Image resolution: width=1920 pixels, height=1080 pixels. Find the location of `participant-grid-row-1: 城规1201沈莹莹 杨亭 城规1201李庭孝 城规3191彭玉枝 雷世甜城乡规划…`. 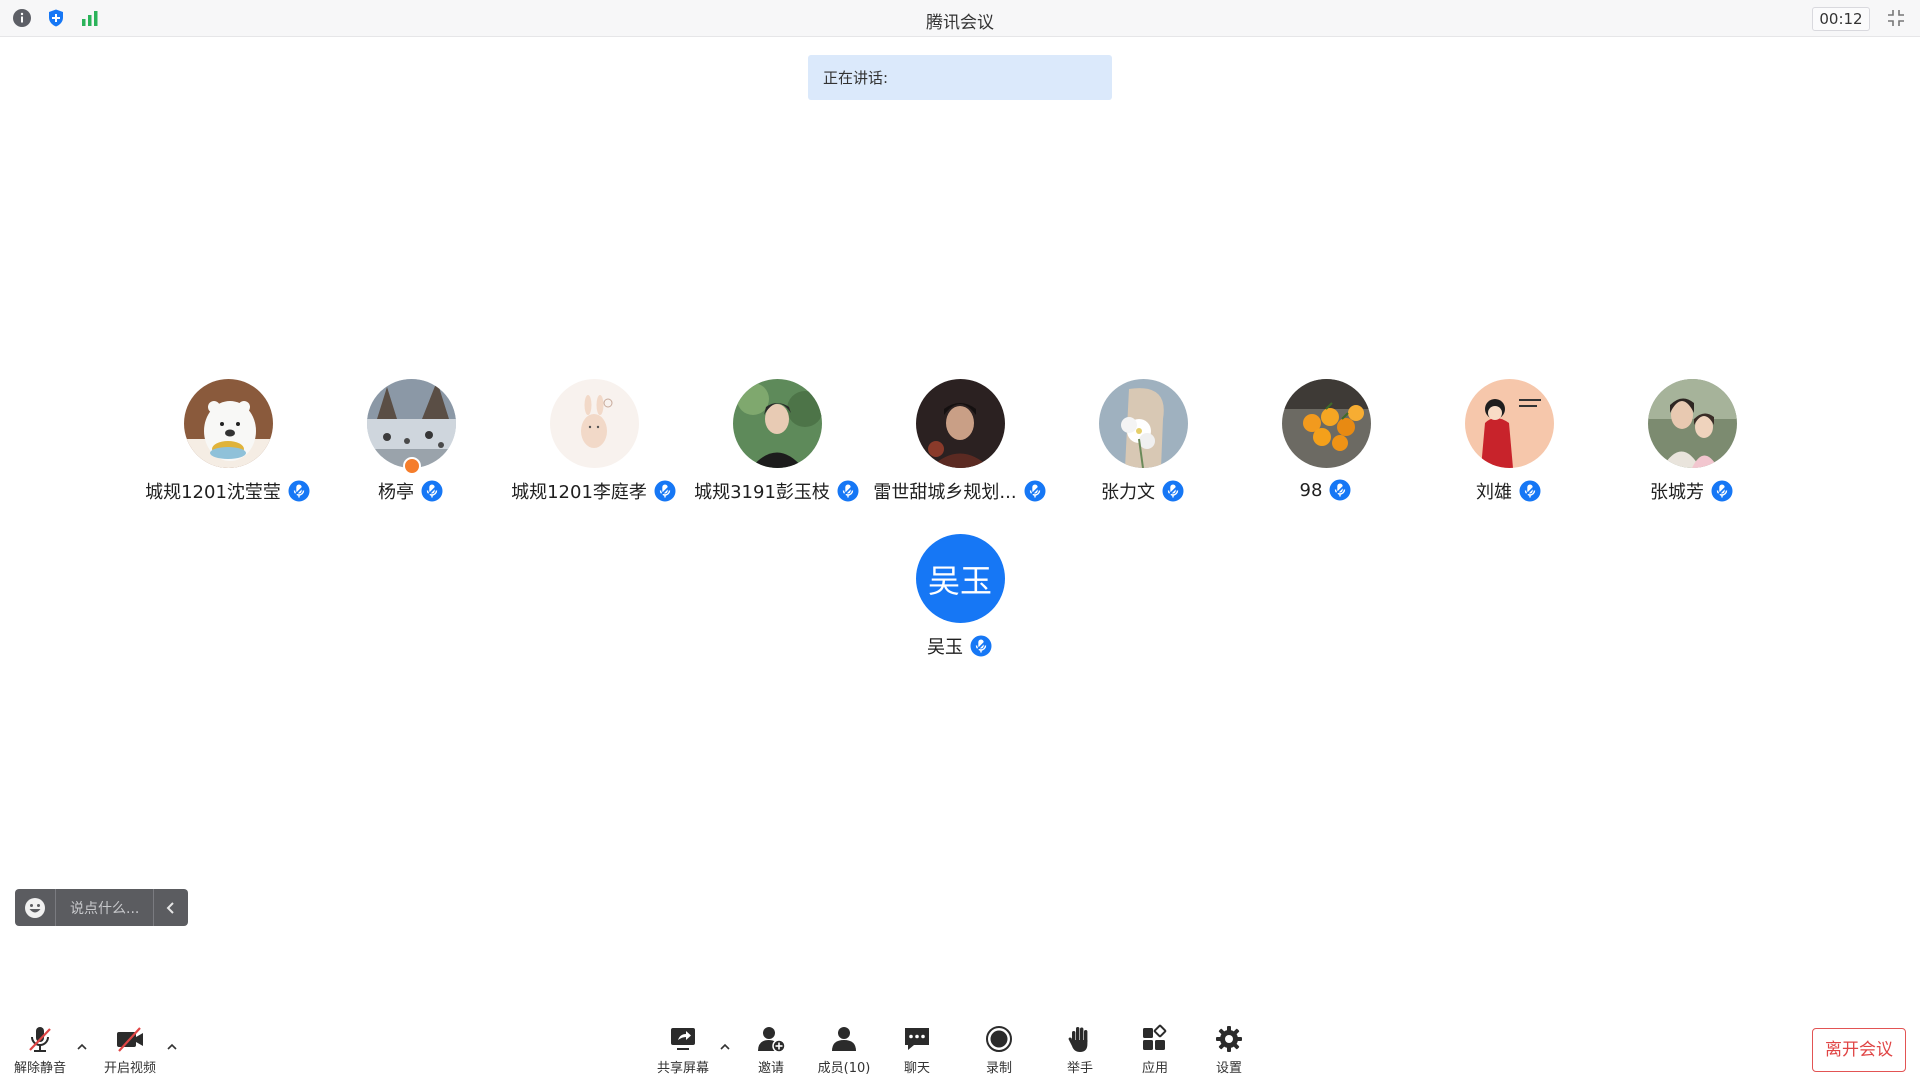

participant-grid-row-1: 城规1201沈莹莹 杨亭 城规1201李庭孝 城规3191彭玉枝 雷世甜城乡规划… is located at coordinates (960, 441).